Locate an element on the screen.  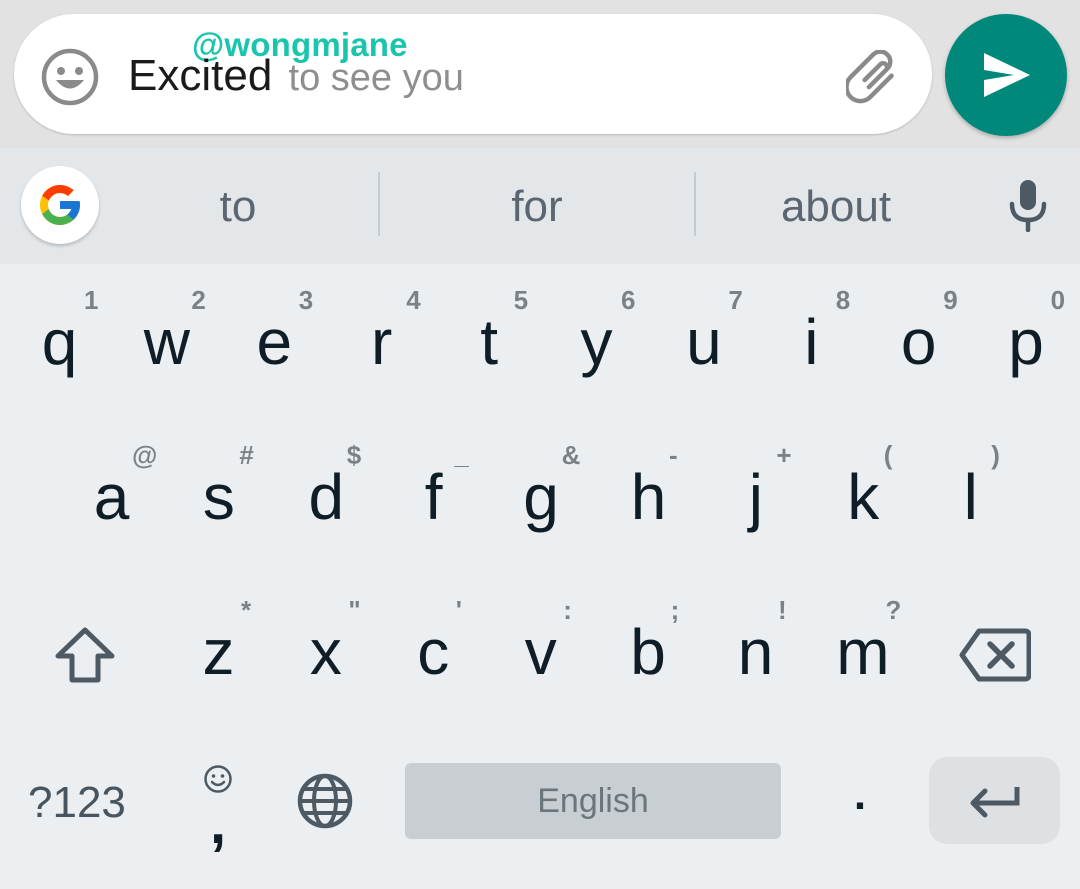
key-b: b; is located at coordinates (648, 660).